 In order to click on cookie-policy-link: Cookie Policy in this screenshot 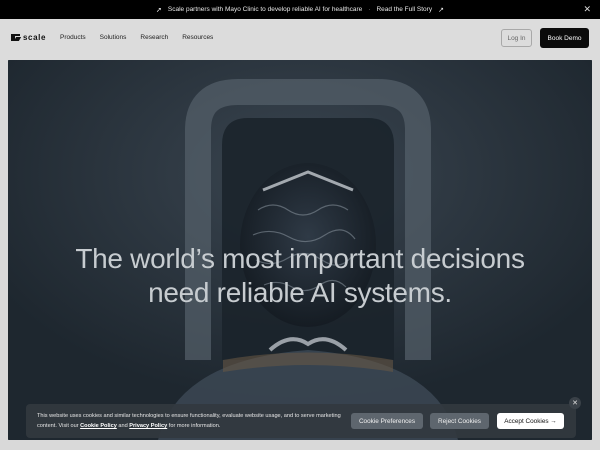, I will do `click(98, 426)`.